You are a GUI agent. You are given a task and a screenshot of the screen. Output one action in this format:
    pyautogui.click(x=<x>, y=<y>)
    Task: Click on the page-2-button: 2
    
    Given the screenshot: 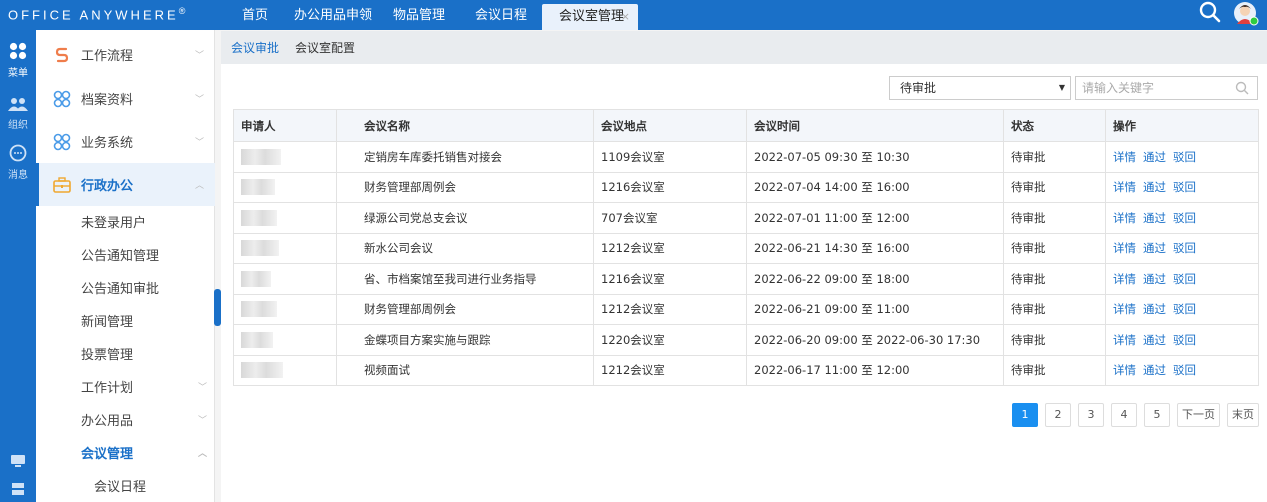 What is the action you would take?
    pyautogui.click(x=1058, y=415)
    